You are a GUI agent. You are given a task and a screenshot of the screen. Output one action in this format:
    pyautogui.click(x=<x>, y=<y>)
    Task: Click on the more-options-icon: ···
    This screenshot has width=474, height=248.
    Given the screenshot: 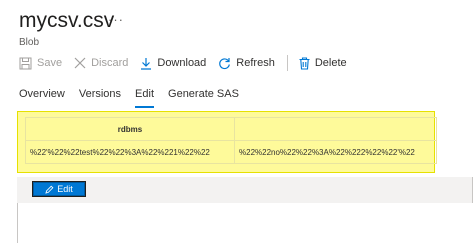 What is the action you would take?
    pyautogui.click(x=116, y=19)
    